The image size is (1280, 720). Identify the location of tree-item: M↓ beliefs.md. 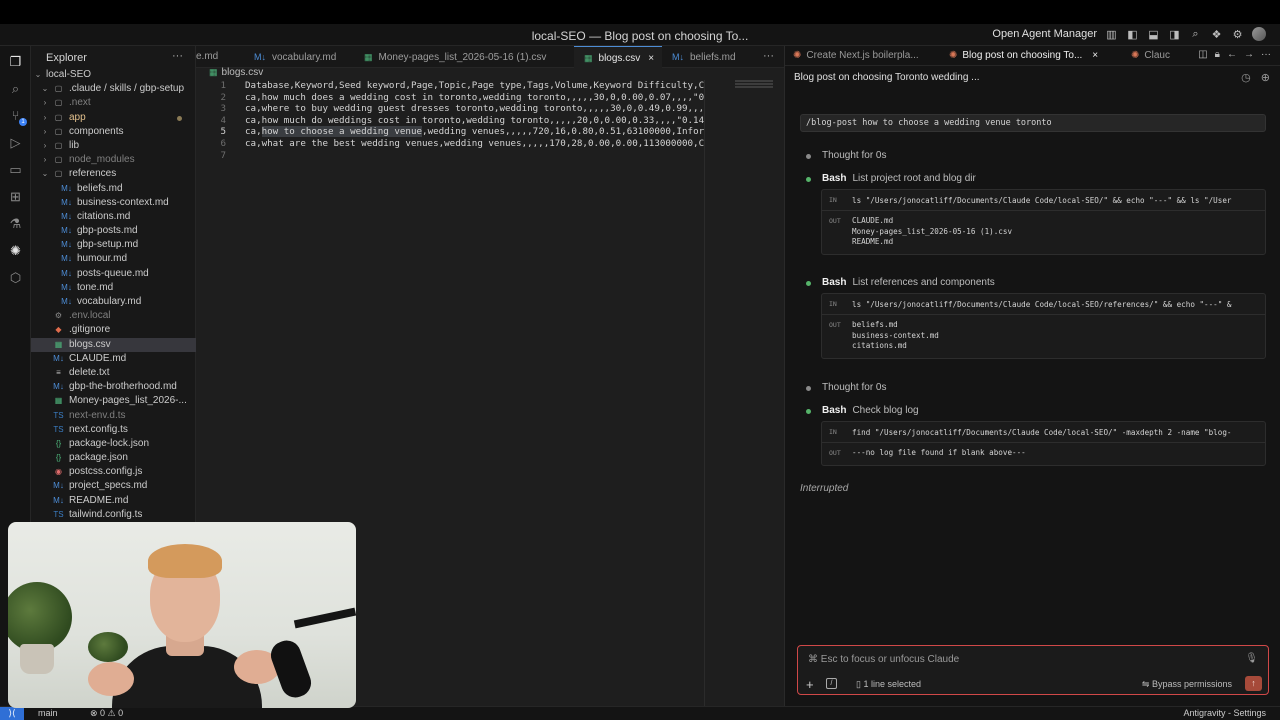
(113, 189).